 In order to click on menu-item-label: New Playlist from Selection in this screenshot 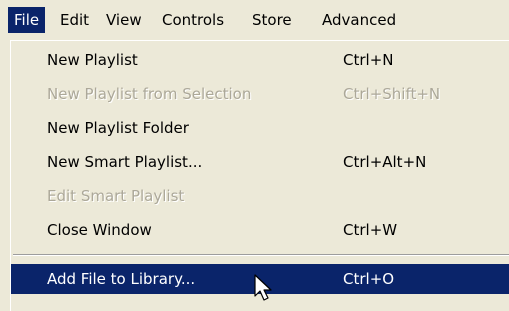, I will do `click(149, 94)`.